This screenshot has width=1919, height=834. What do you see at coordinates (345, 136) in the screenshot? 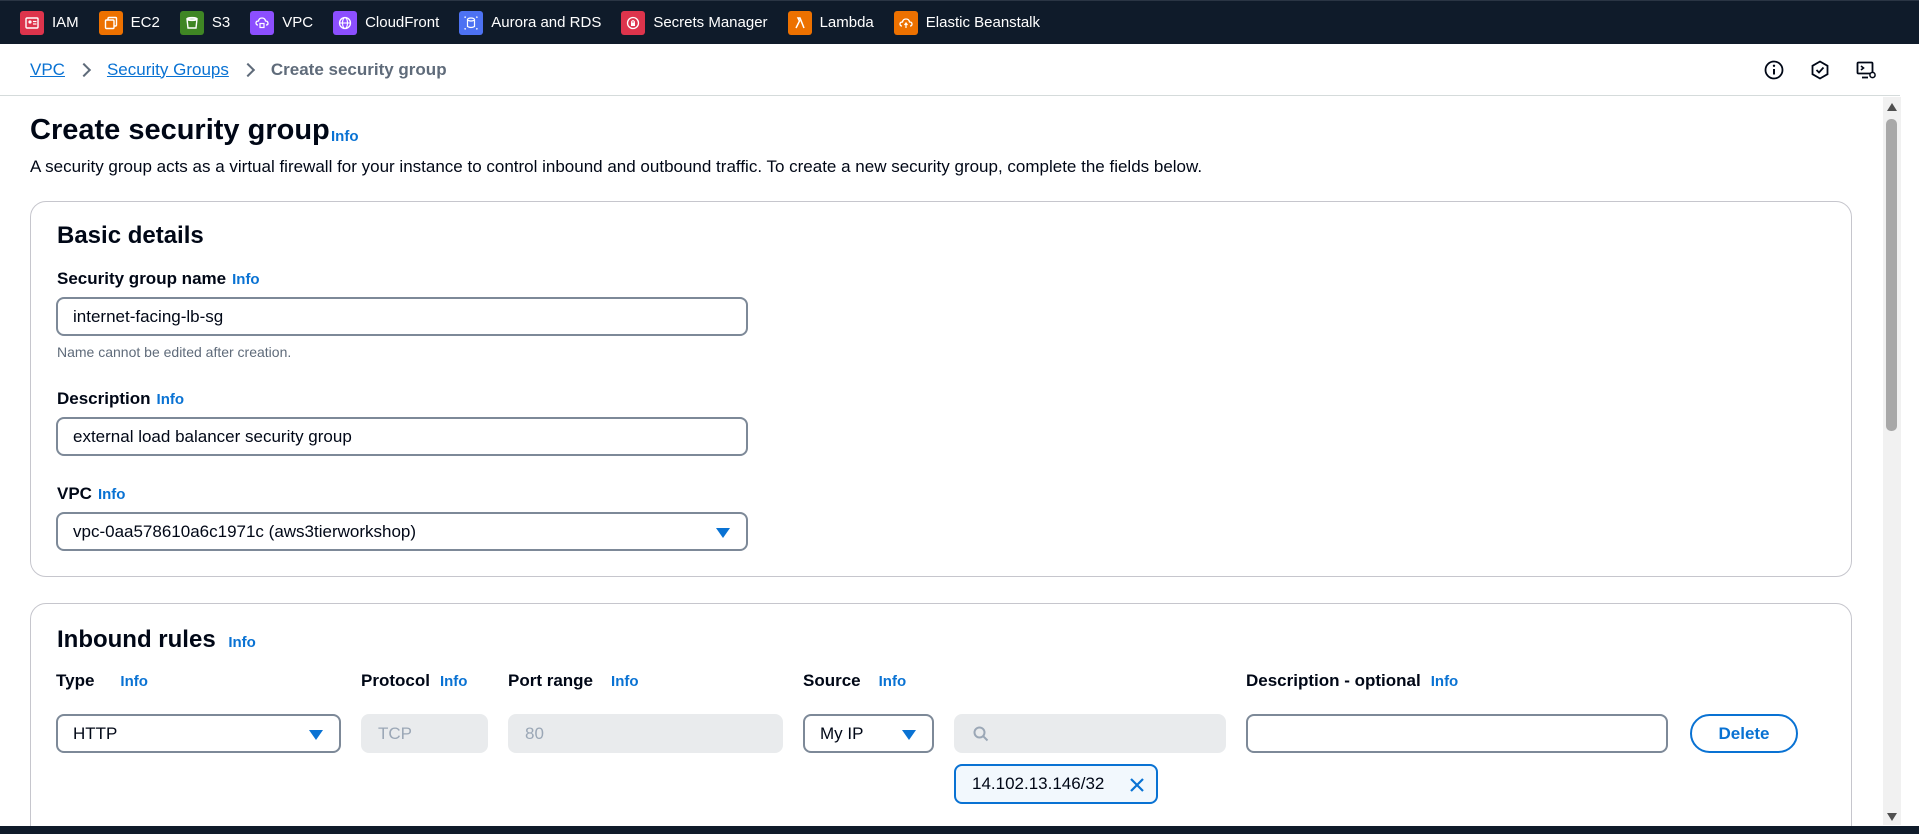
I see `page-info-link: Info` at bounding box center [345, 136].